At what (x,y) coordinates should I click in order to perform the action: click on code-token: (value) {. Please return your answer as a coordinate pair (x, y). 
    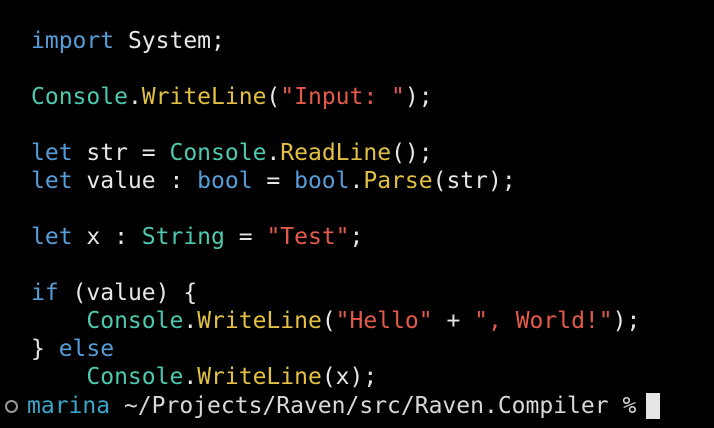
    Looking at the image, I should click on (128, 293).